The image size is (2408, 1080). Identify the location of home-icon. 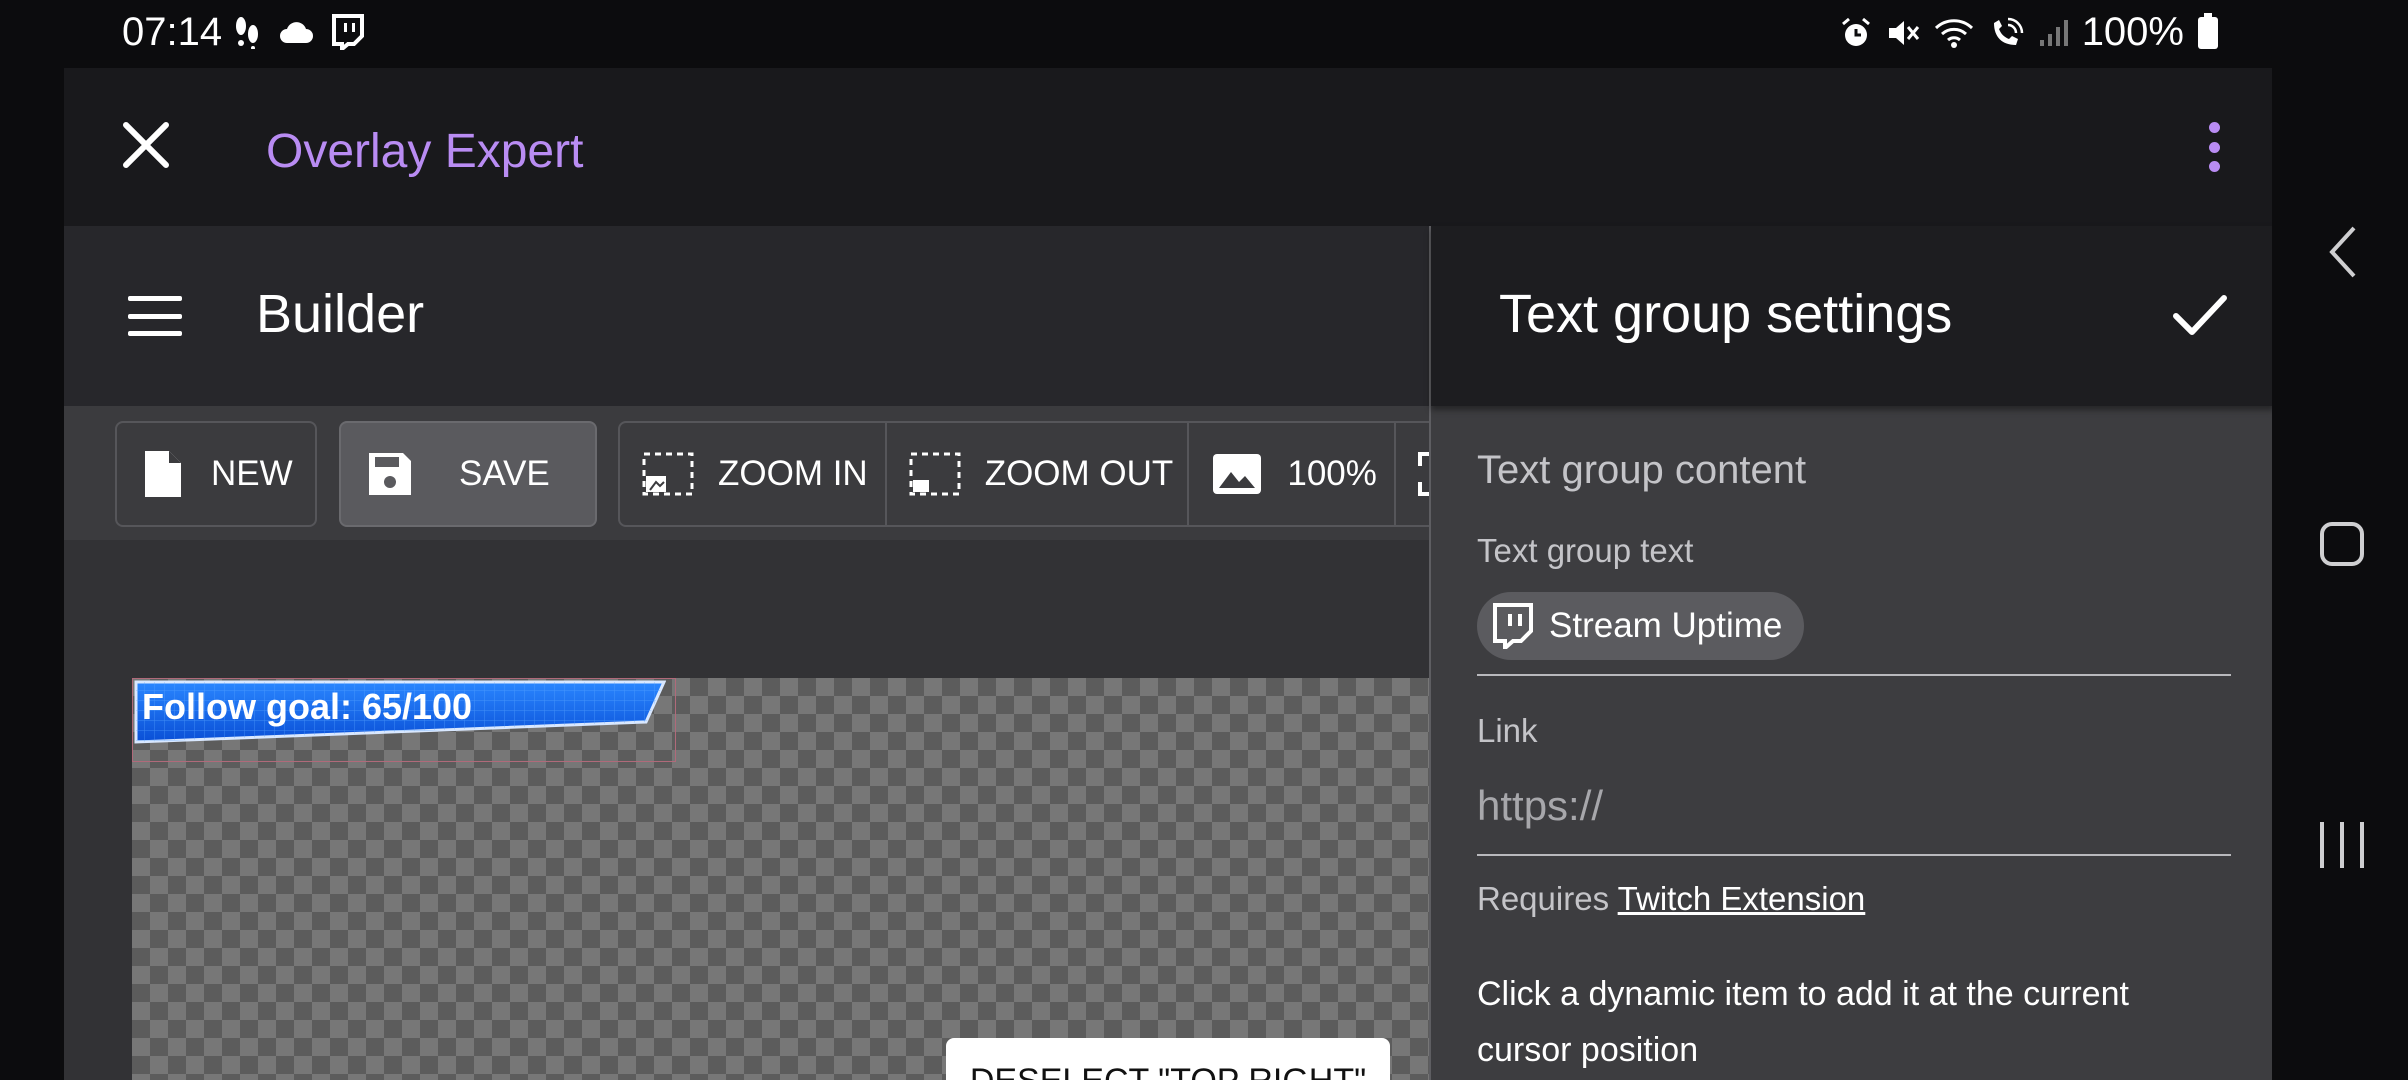
(2342, 544).